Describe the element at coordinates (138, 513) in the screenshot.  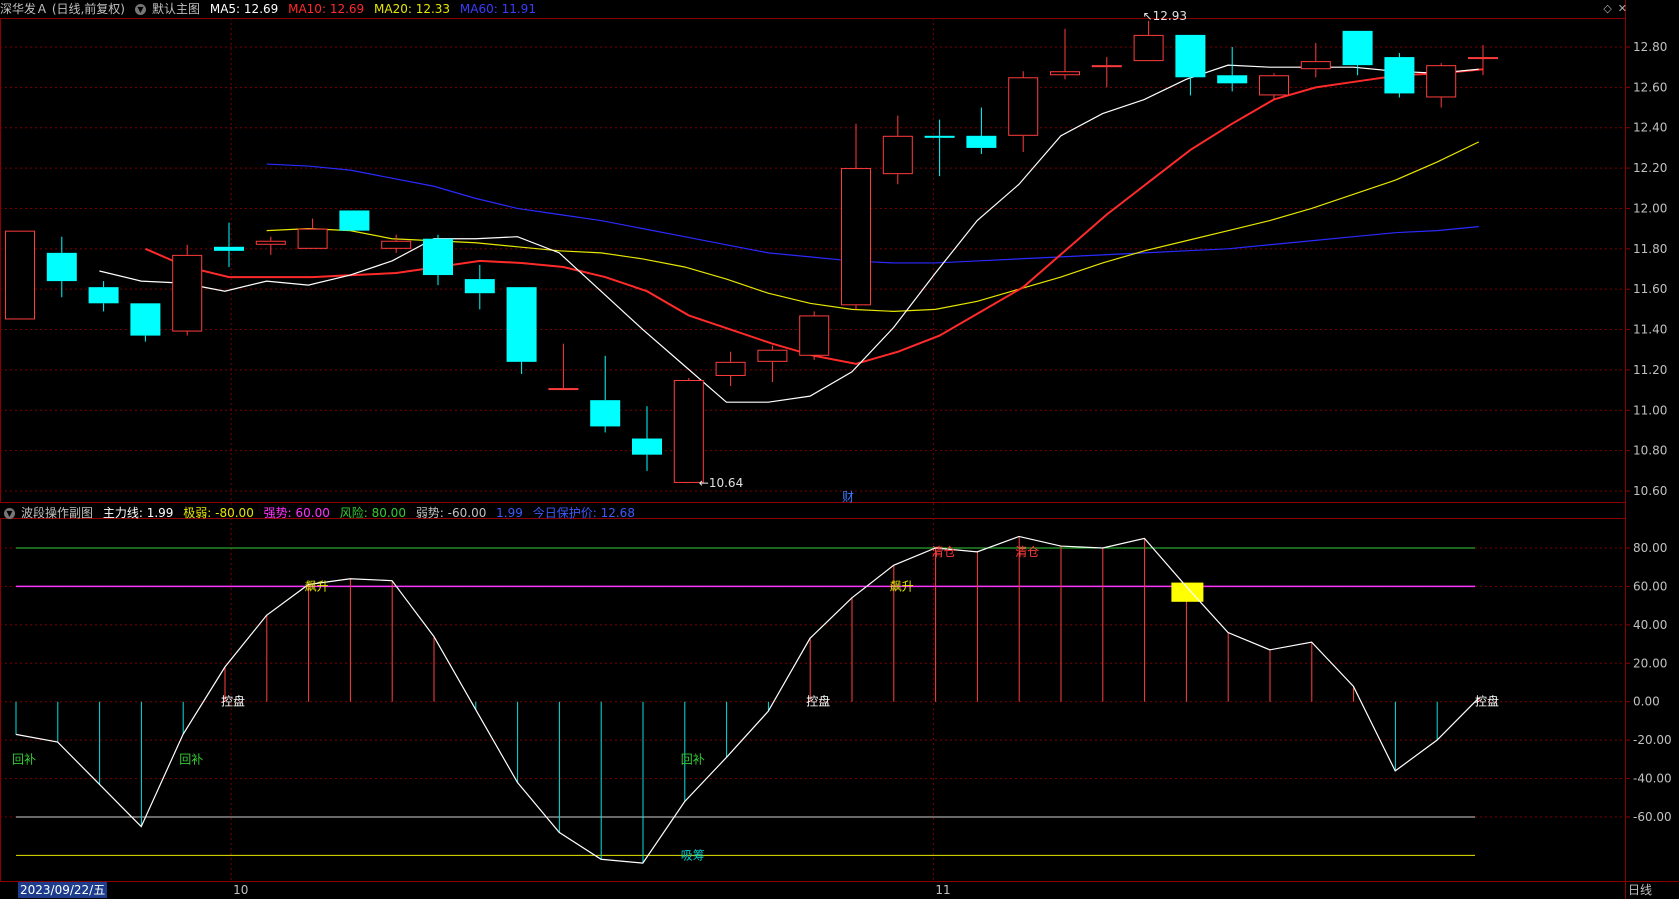
I see `main-line-indicator: 主力线: 1.99` at that location.